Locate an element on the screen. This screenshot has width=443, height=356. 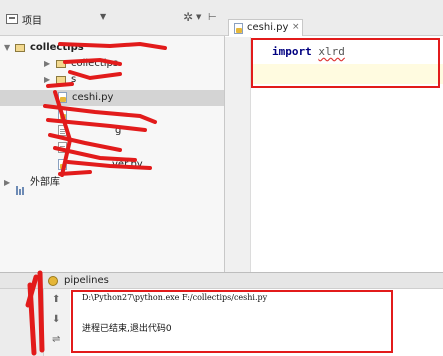
python-file-icon is located at coordinates (238, 28).